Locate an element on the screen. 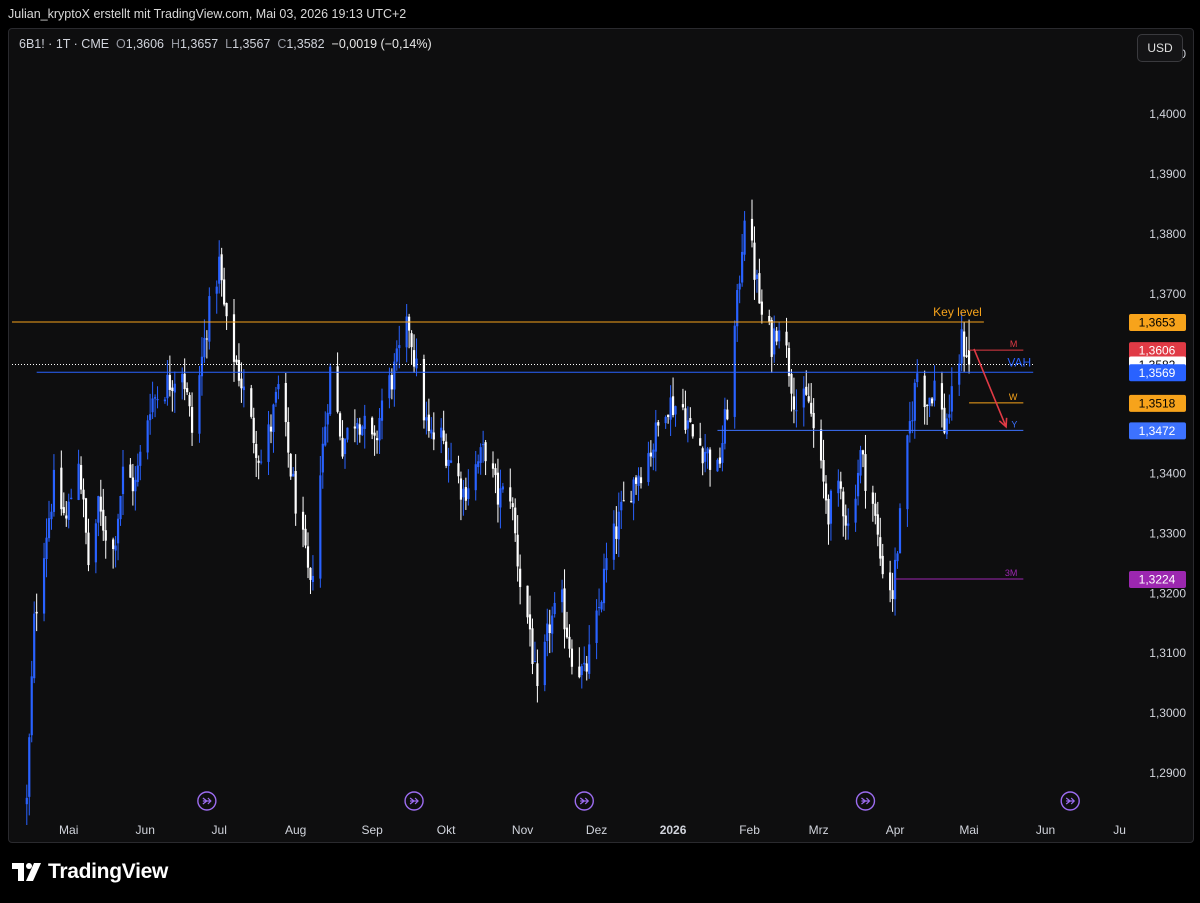 Image resolution: width=1200 pixels, height=903 pixels. open-label: O is located at coordinates (121, 44).